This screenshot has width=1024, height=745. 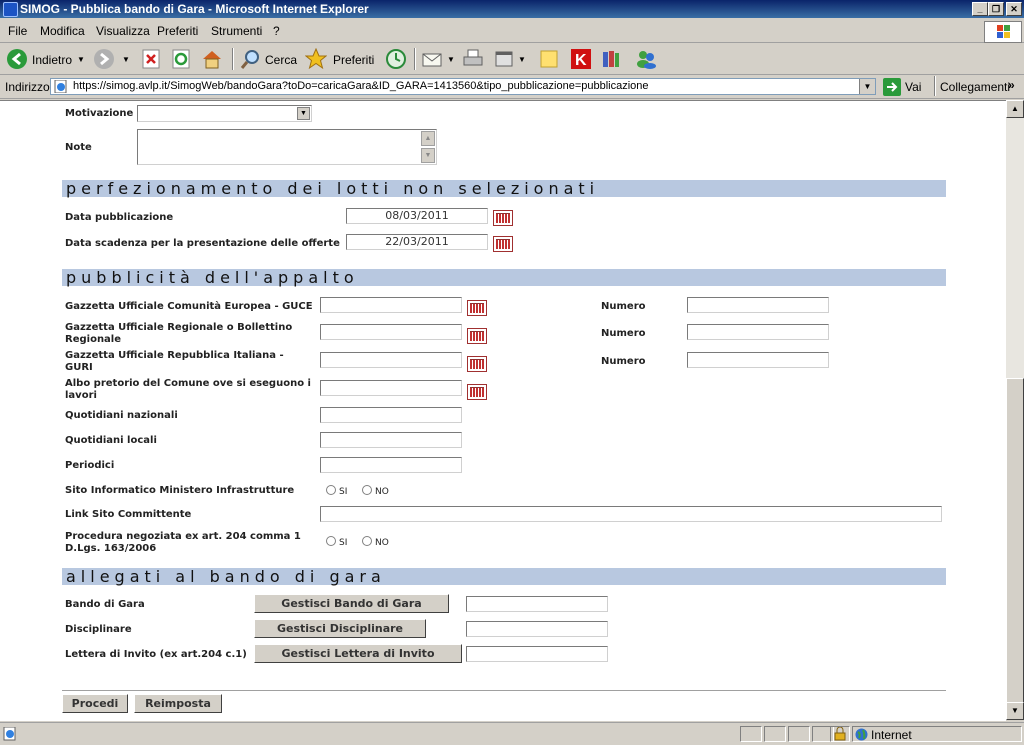 I want to click on sito-si-label: SI, so click(x=343, y=492).